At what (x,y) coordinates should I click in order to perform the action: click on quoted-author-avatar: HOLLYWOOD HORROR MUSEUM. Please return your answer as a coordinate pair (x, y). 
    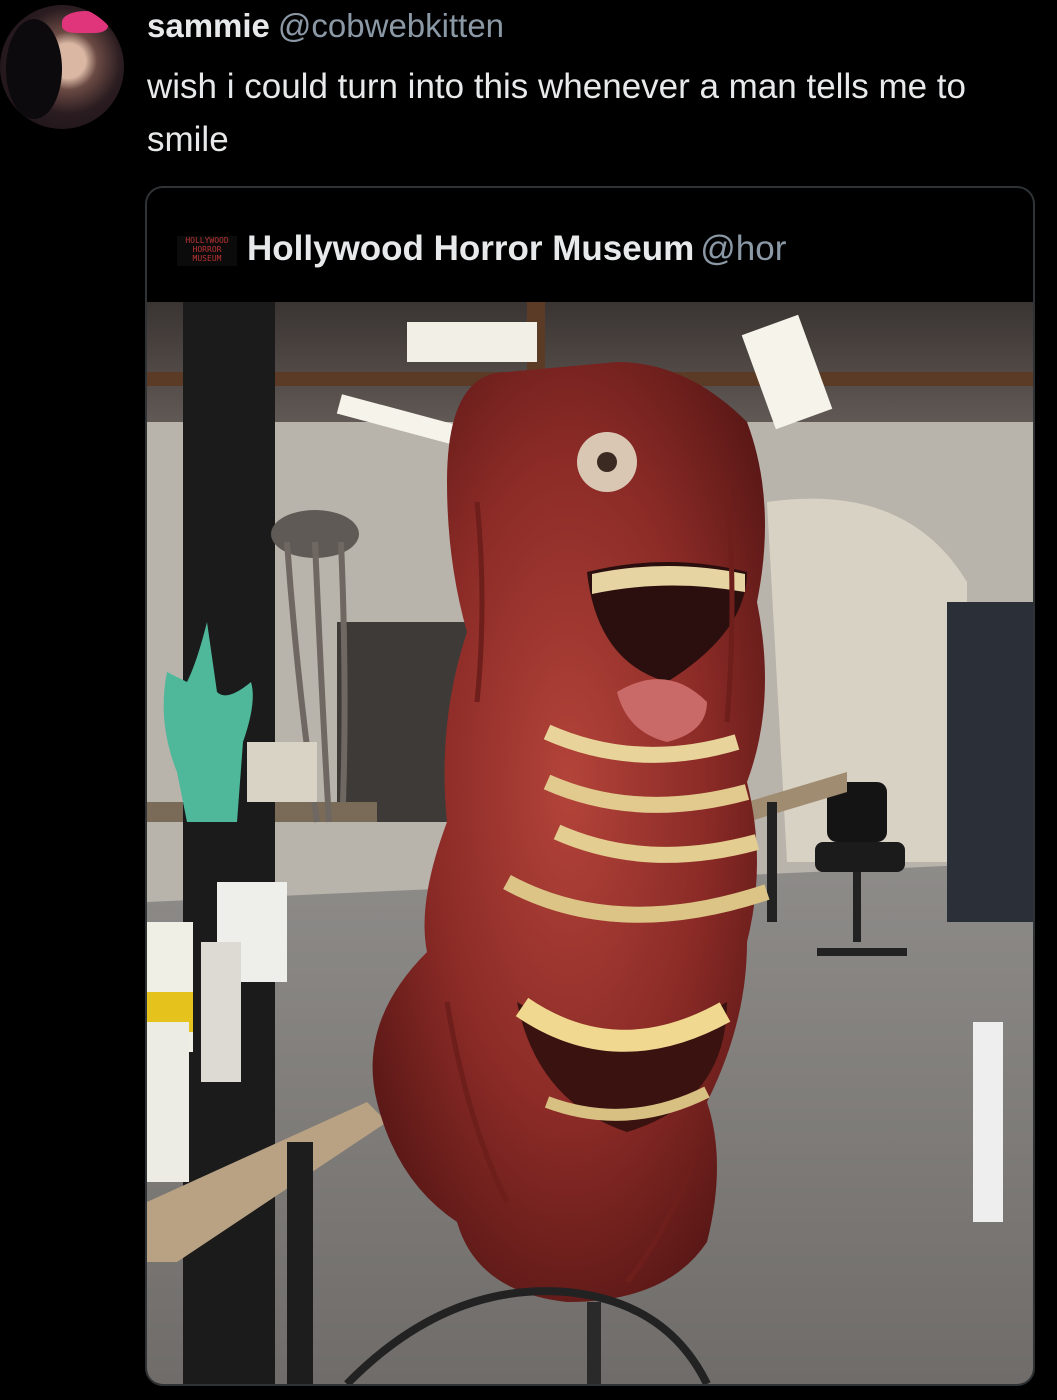
    Looking at the image, I should click on (207, 251).